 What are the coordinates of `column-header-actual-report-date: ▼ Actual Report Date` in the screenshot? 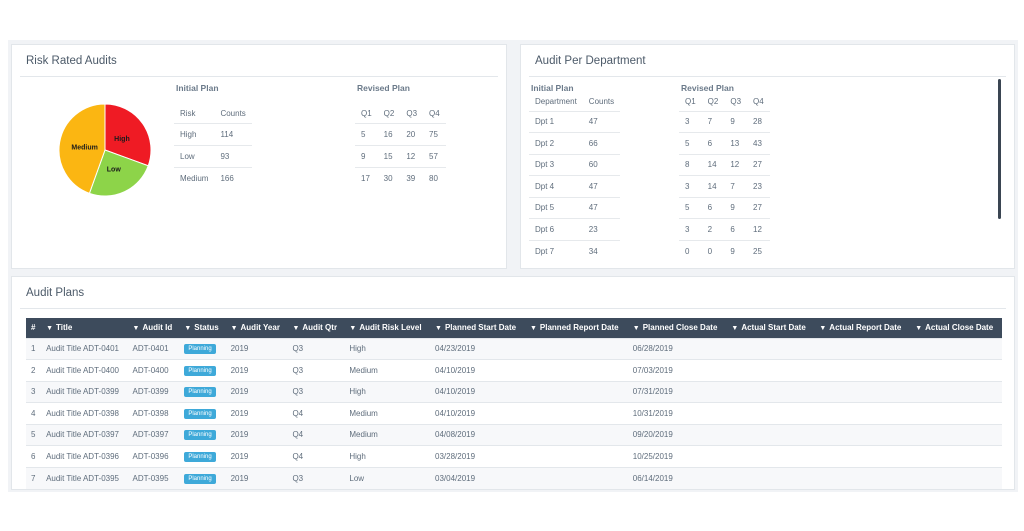 It's located at (862, 328).